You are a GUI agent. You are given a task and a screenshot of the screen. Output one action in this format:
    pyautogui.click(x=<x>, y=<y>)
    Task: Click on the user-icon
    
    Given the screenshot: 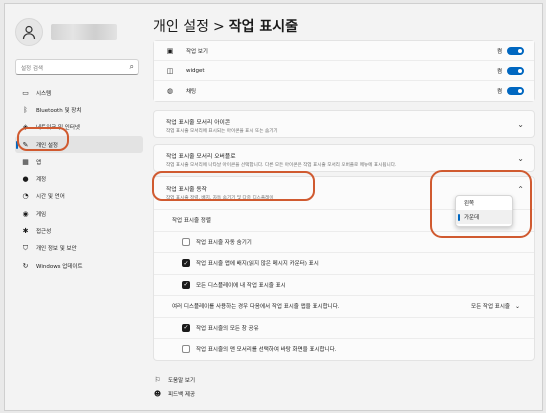 What is the action you would take?
    pyautogui.click(x=29, y=32)
    